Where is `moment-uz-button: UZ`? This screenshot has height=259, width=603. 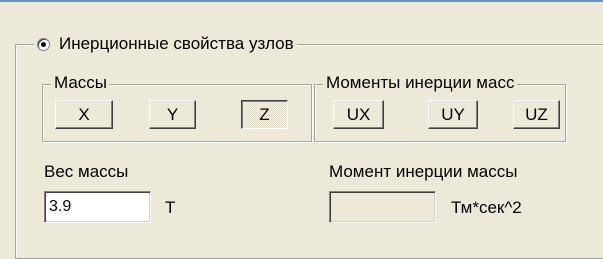
moment-uz-button: UZ is located at coordinates (536, 114).